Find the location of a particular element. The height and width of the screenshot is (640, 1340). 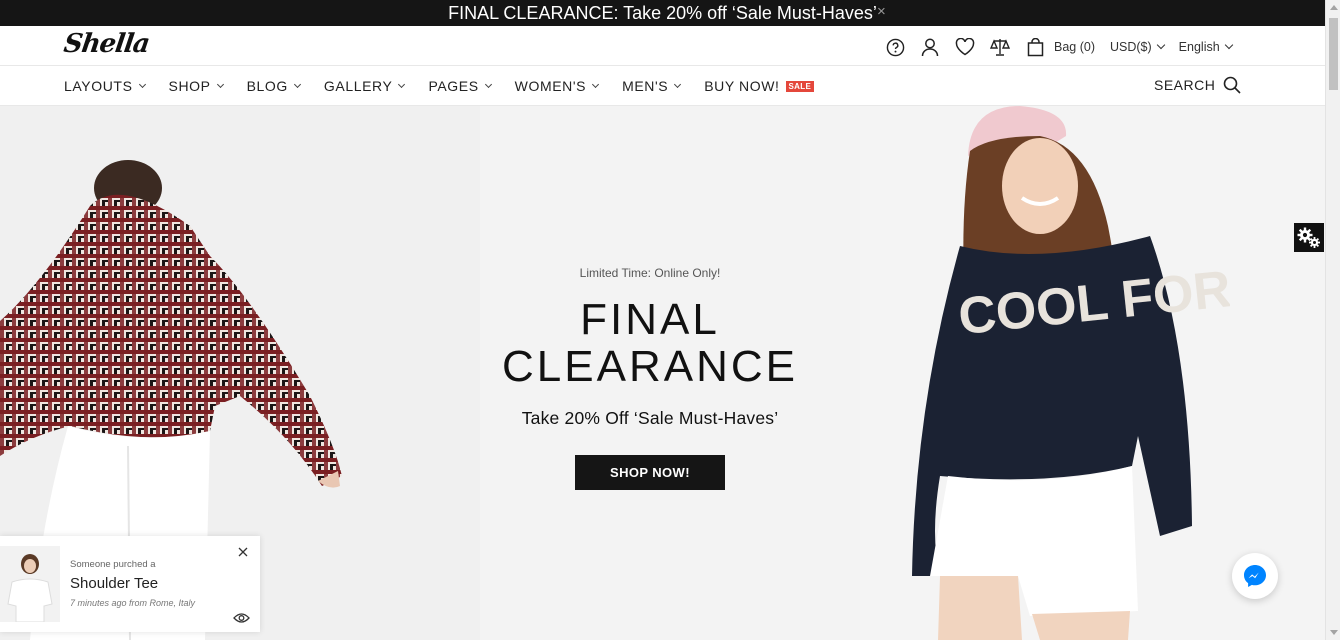

nav-item-mens: MEN'S is located at coordinates (652, 86).